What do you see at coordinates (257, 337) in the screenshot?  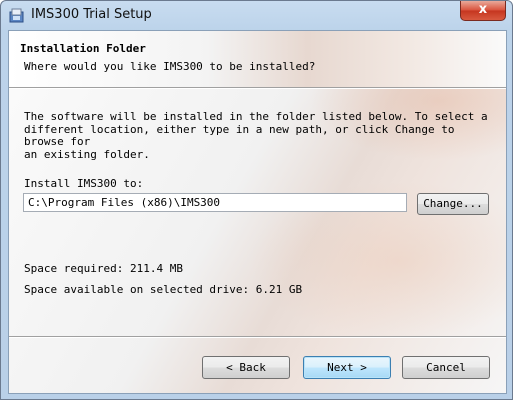 I see `footer-divider` at bounding box center [257, 337].